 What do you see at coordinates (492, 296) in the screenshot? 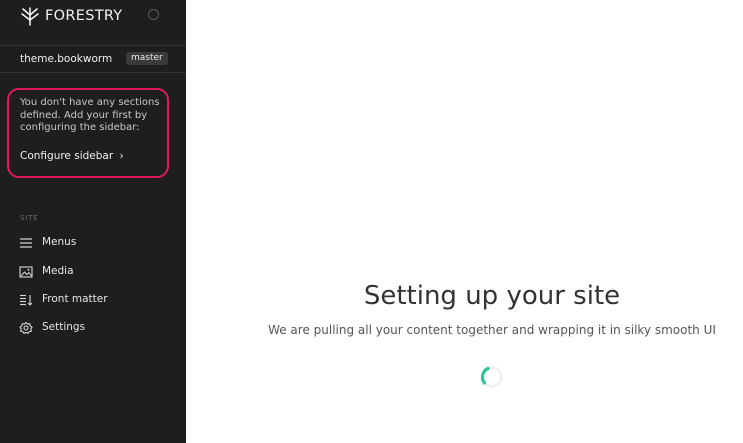
I see `page-title: Setting up your site` at bounding box center [492, 296].